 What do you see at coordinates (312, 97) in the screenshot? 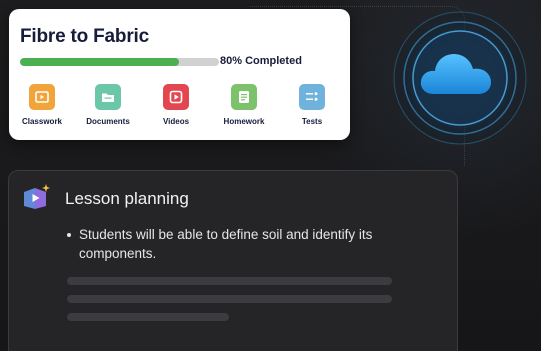
I see `checklist-icon` at bounding box center [312, 97].